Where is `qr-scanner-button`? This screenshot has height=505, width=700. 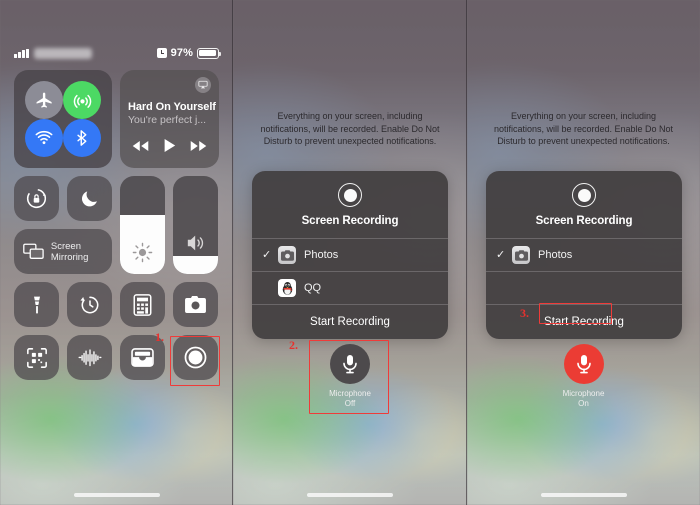
qr-scanner-button is located at coordinates (36, 357).